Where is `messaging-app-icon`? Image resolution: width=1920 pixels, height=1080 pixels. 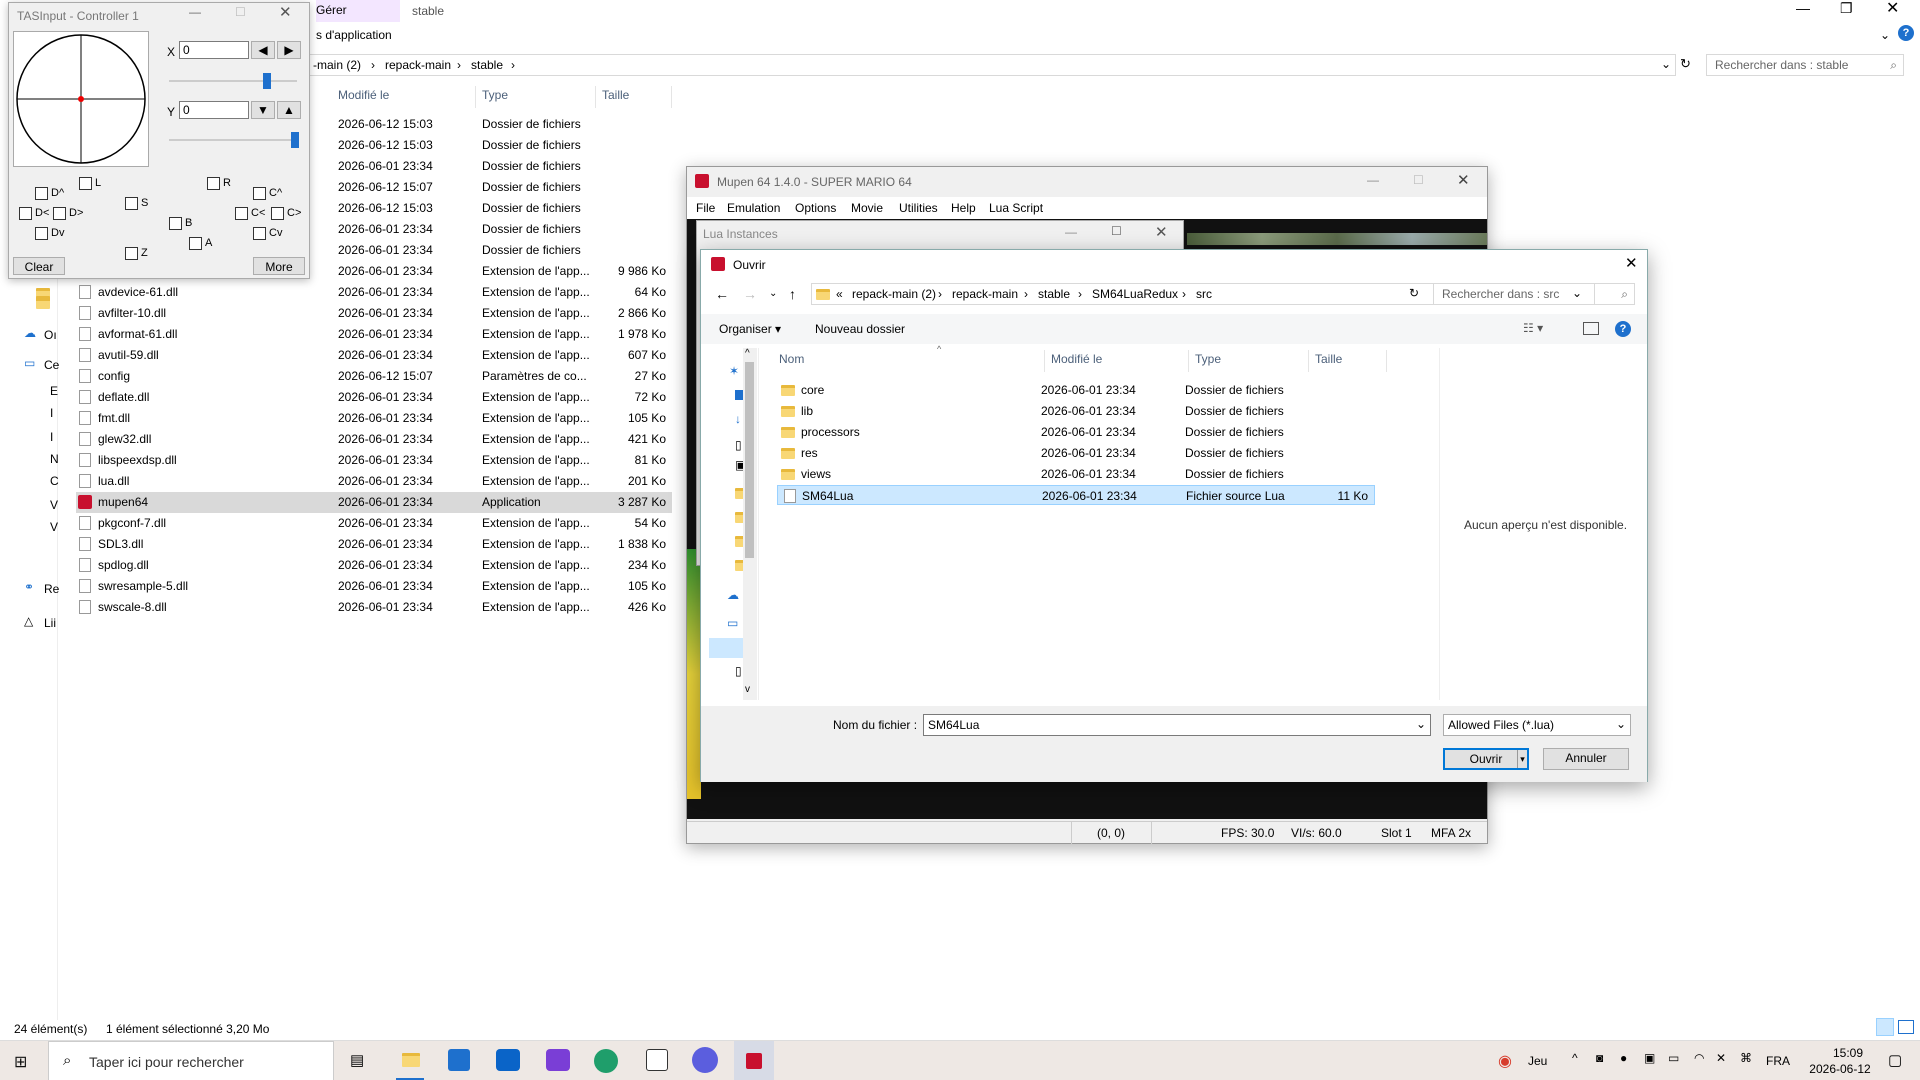 messaging-app-icon is located at coordinates (705, 1060).